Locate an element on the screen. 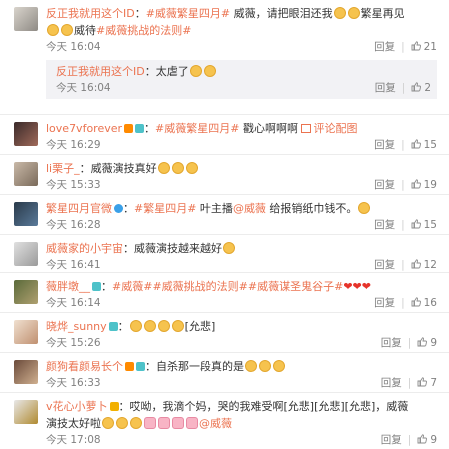 The height and width of the screenshot is (449, 449). topic-link: #繁星四月# is located at coordinates (165, 208).